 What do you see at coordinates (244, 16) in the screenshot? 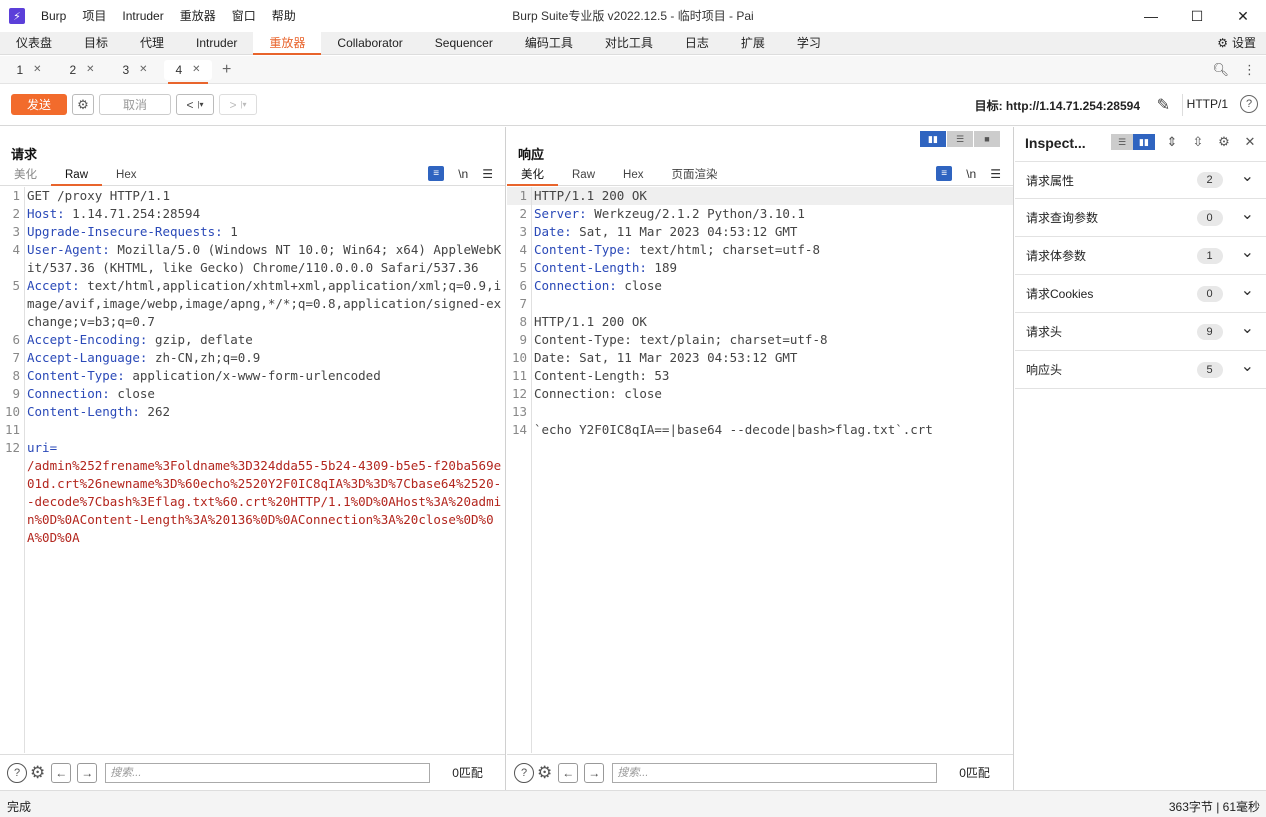
I see `menu-window: 窗口` at bounding box center [244, 16].